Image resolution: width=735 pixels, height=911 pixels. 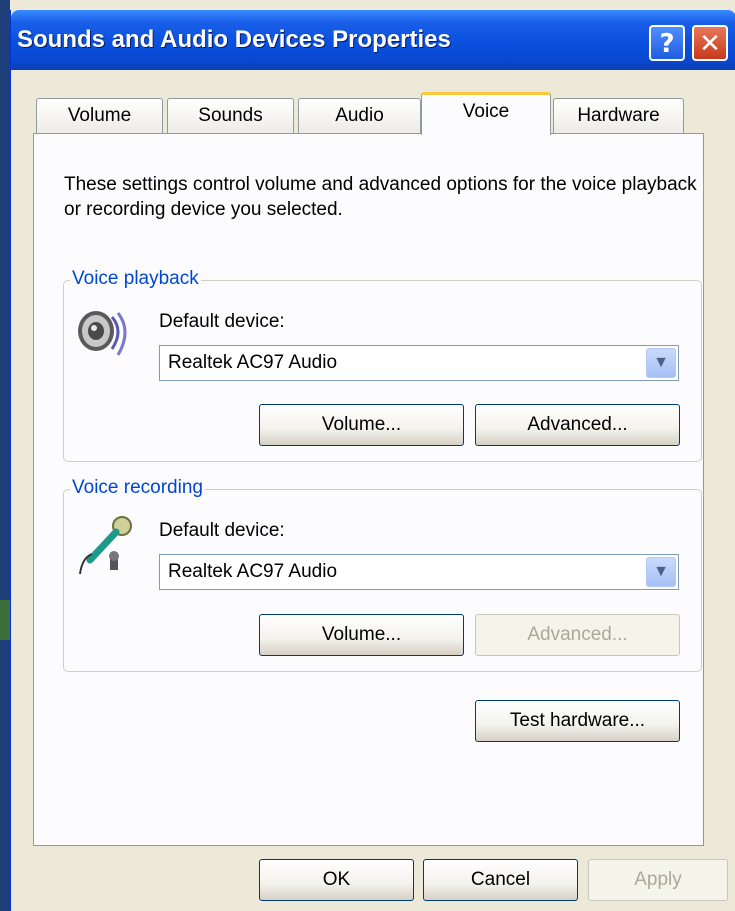 What do you see at coordinates (99, 116) in the screenshot?
I see `tab-volume: Volume` at bounding box center [99, 116].